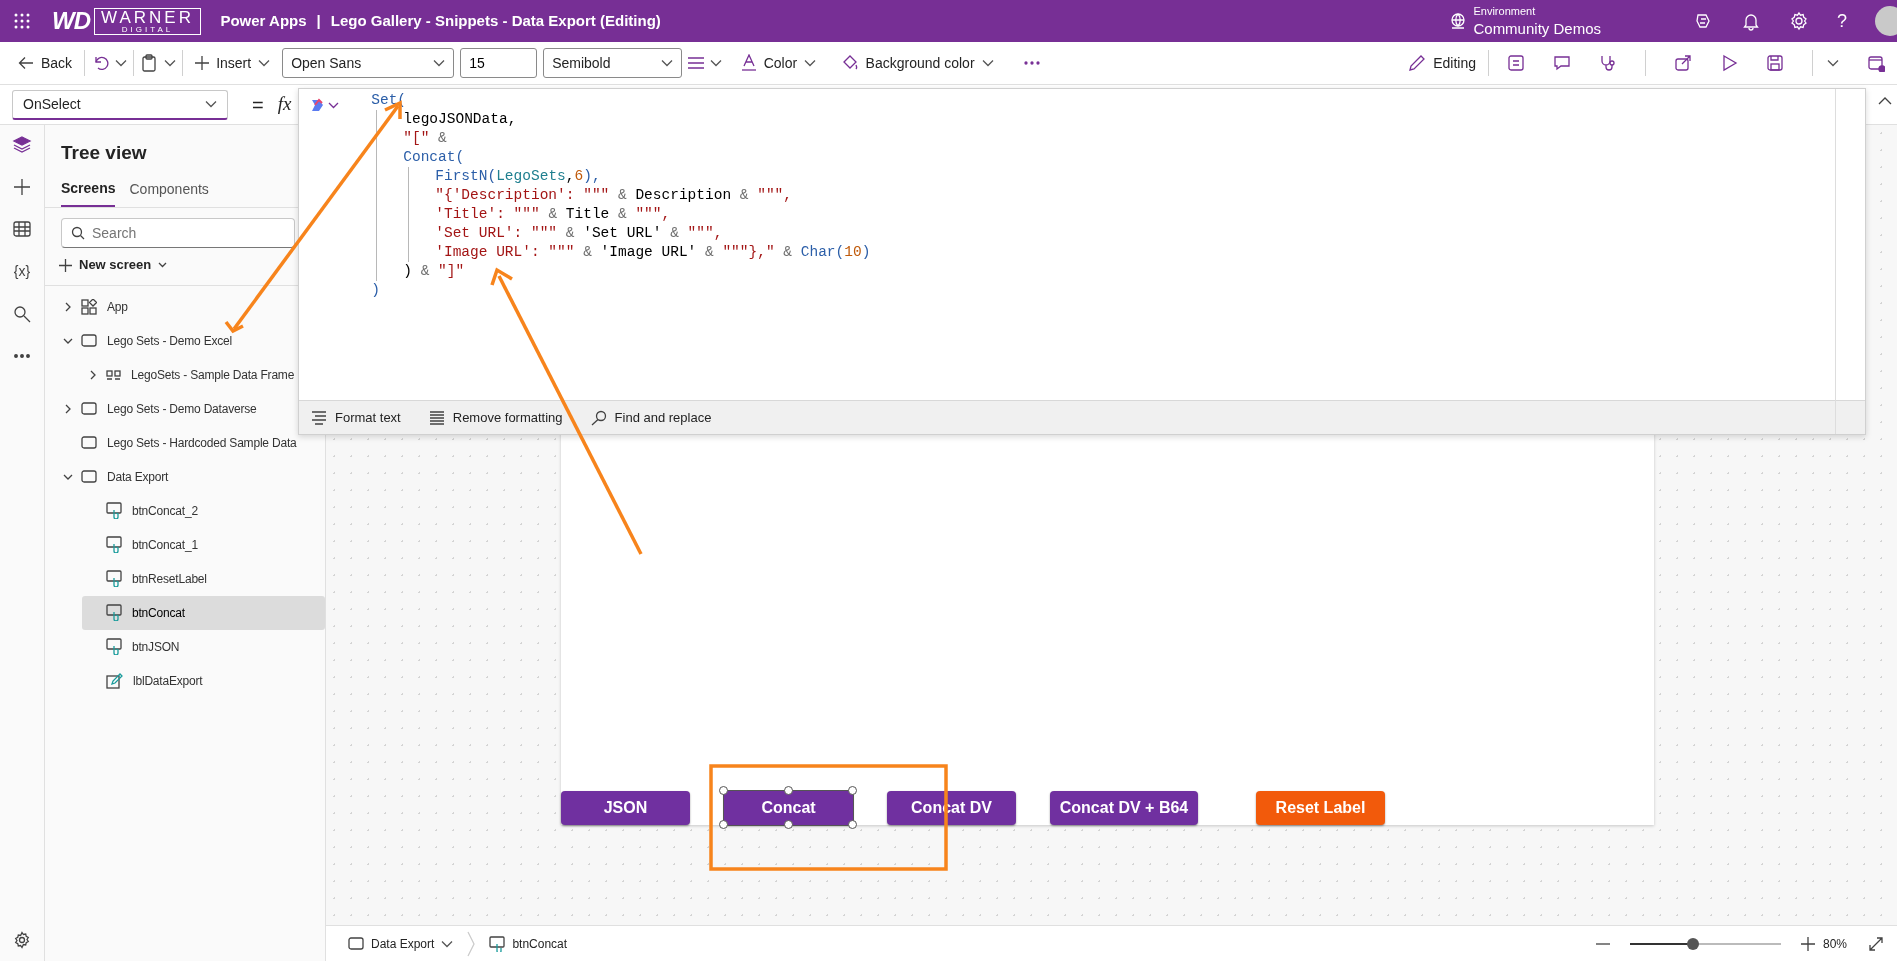  Describe the element at coordinates (1562, 63) in the screenshot. I see `comment-icon` at that location.